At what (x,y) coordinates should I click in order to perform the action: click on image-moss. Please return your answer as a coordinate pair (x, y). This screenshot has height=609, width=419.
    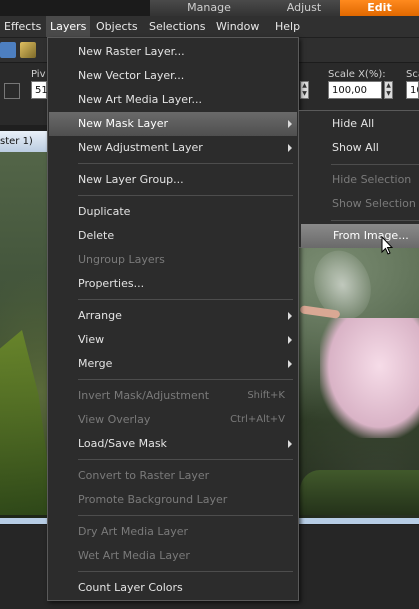
    Looking at the image, I should click on (359, 492).